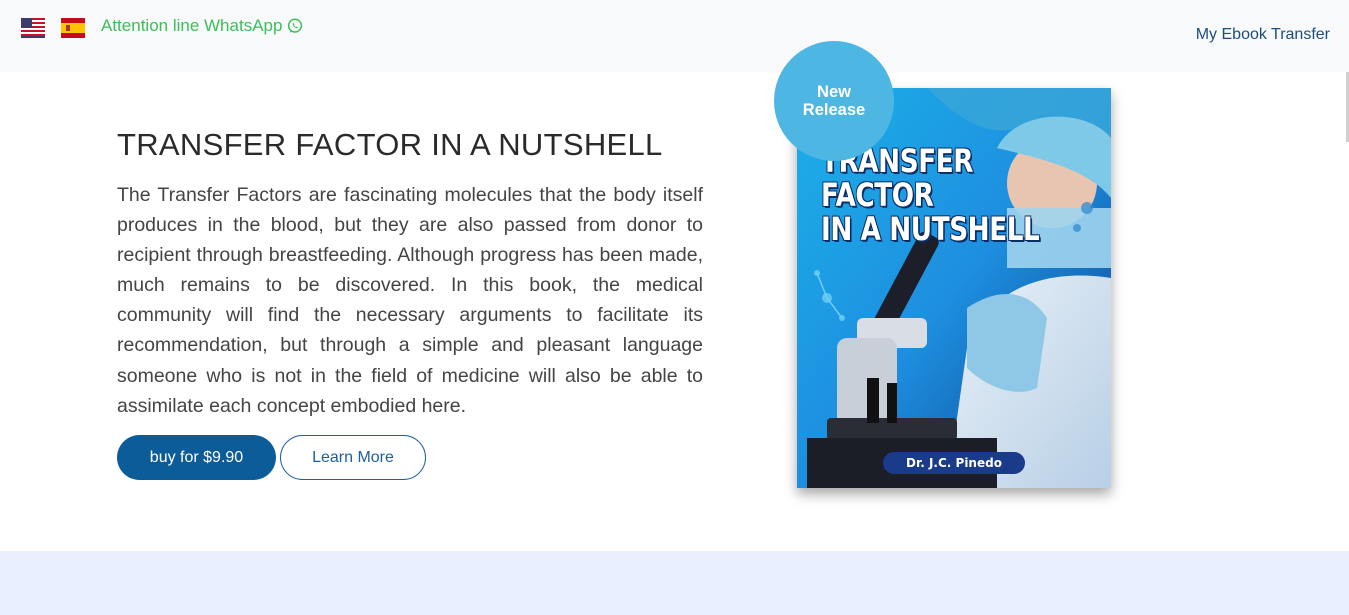 The width and height of the screenshot is (1349, 615). I want to click on book-cover-author: Dr. J.C. Pinedo, so click(954, 463).